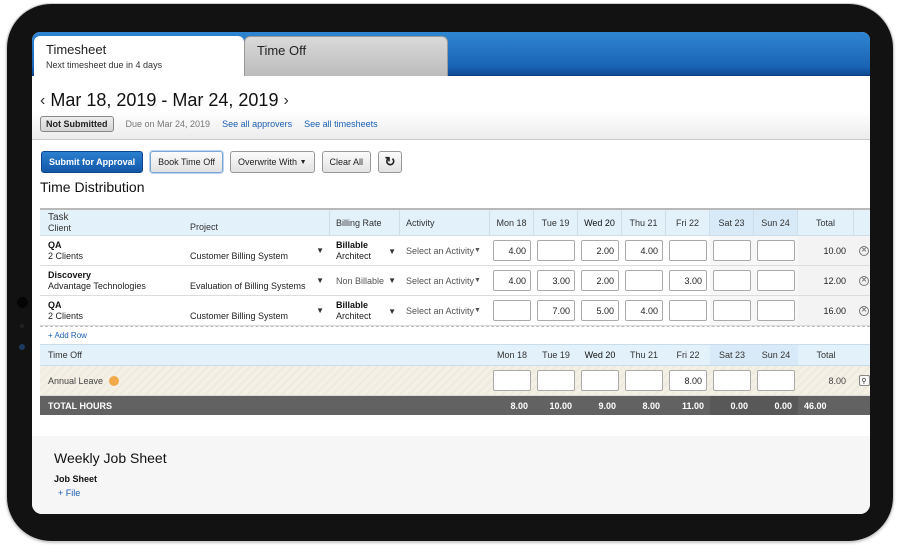  I want to click on billing-type: Non Billable, so click(360, 280).